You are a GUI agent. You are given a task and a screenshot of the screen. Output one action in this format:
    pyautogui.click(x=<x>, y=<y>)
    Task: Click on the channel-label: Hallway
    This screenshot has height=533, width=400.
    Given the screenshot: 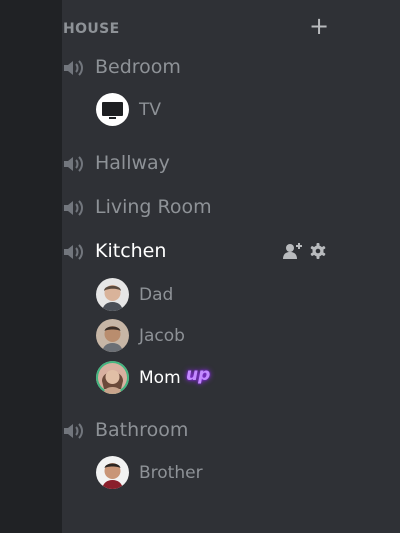 What is the action you would take?
    pyautogui.click(x=132, y=163)
    